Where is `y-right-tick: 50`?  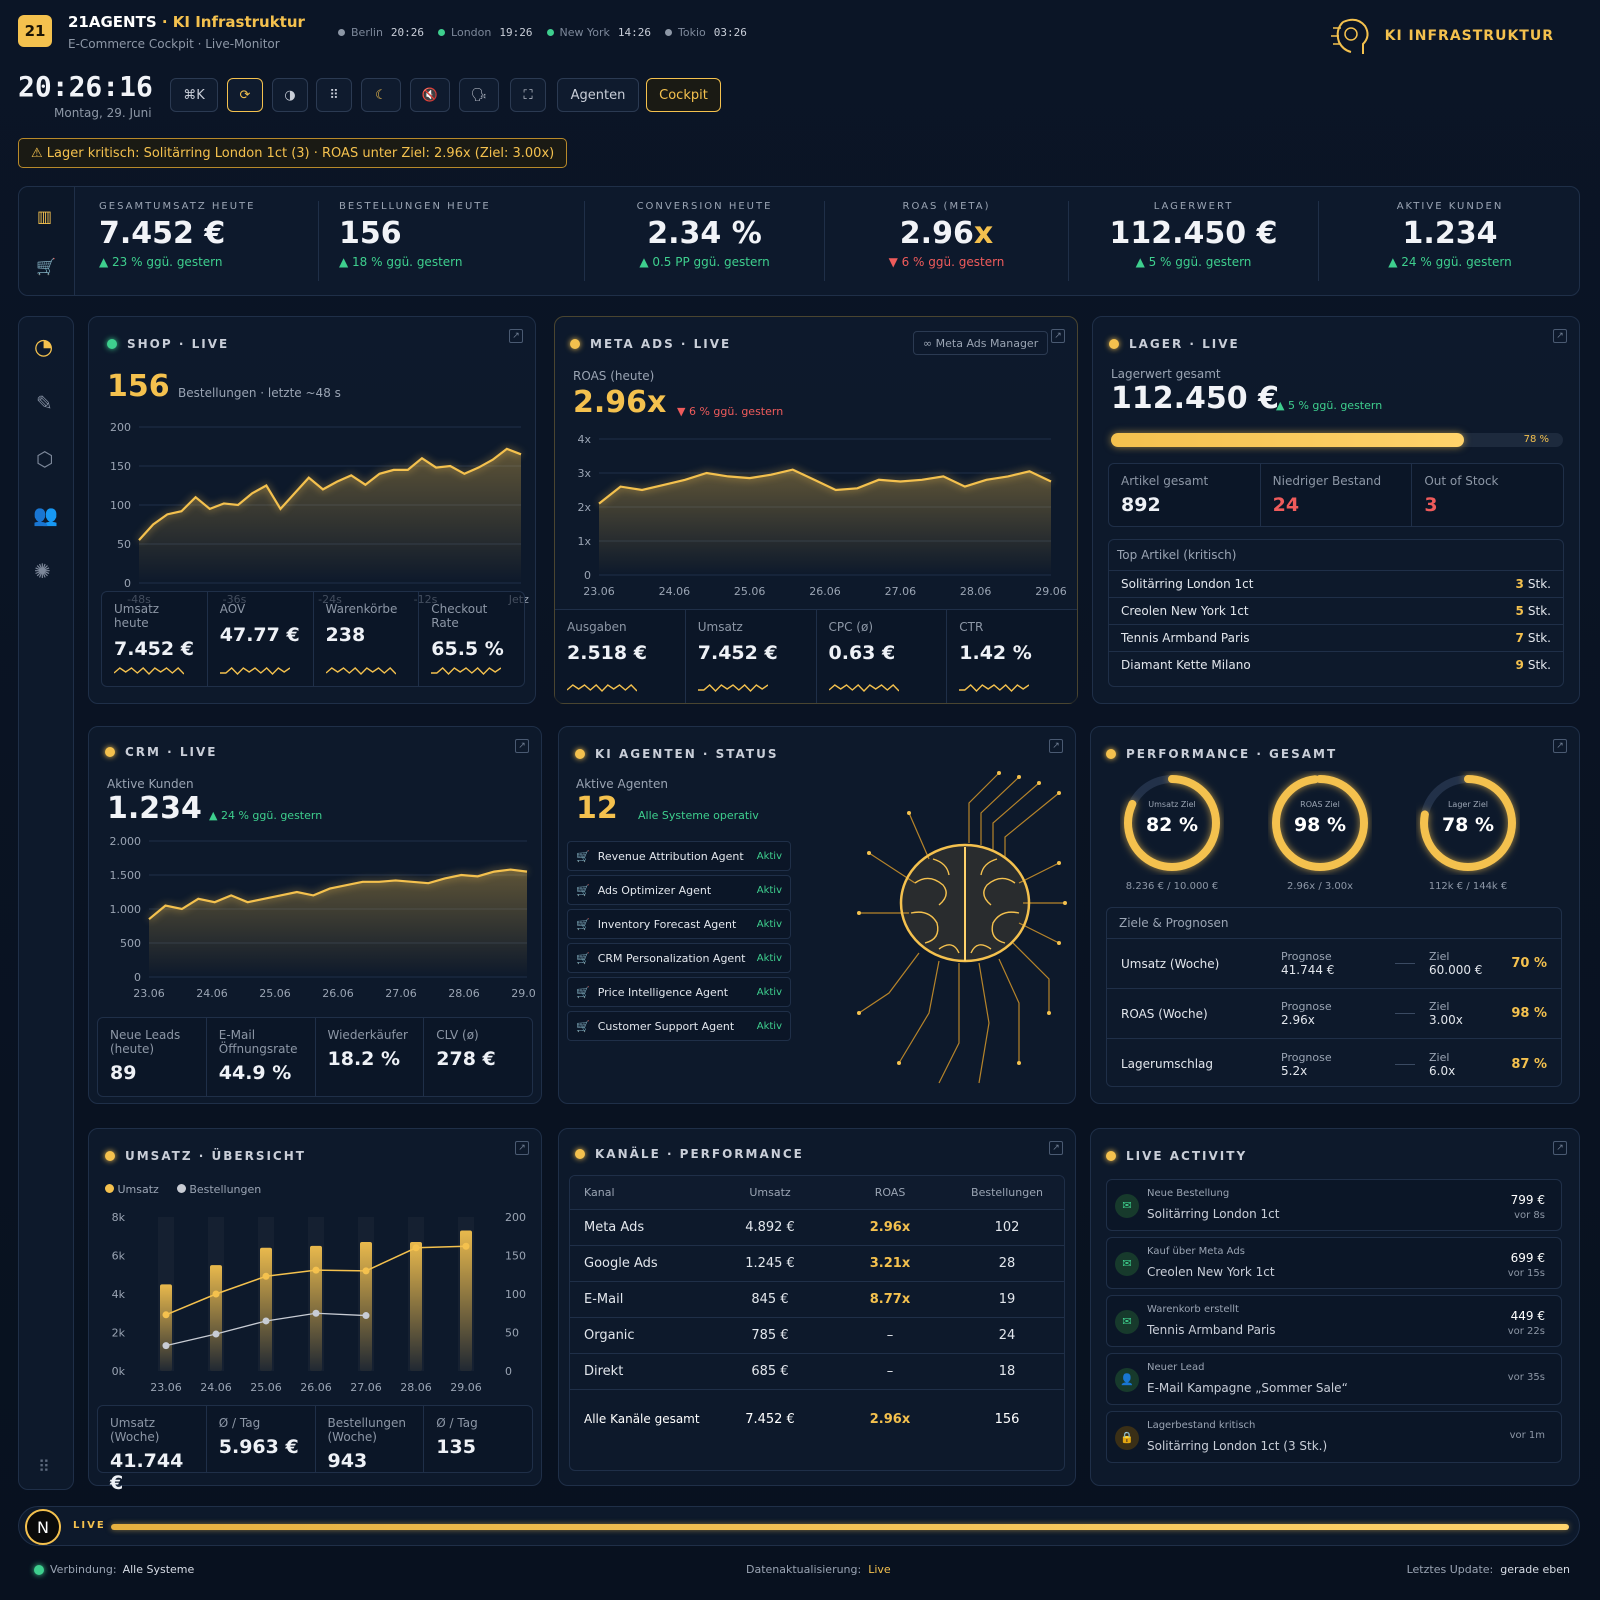 y-right-tick: 50 is located at coordinates (512, 1333).